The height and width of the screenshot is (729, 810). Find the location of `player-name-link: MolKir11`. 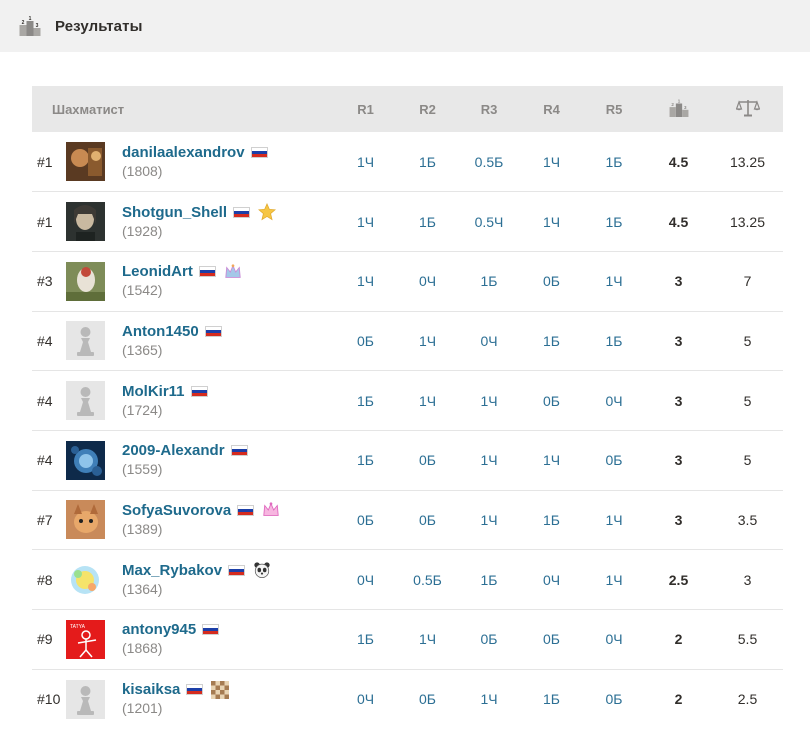

player-name-link: MolKir11 is located at coordinates (153, 391).